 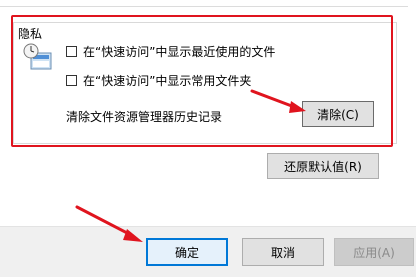 What do you see at coordinates (109, 223) in the screenshot?
I see `arrow-to-ok-button-icon` at bounding box center [109, 223].